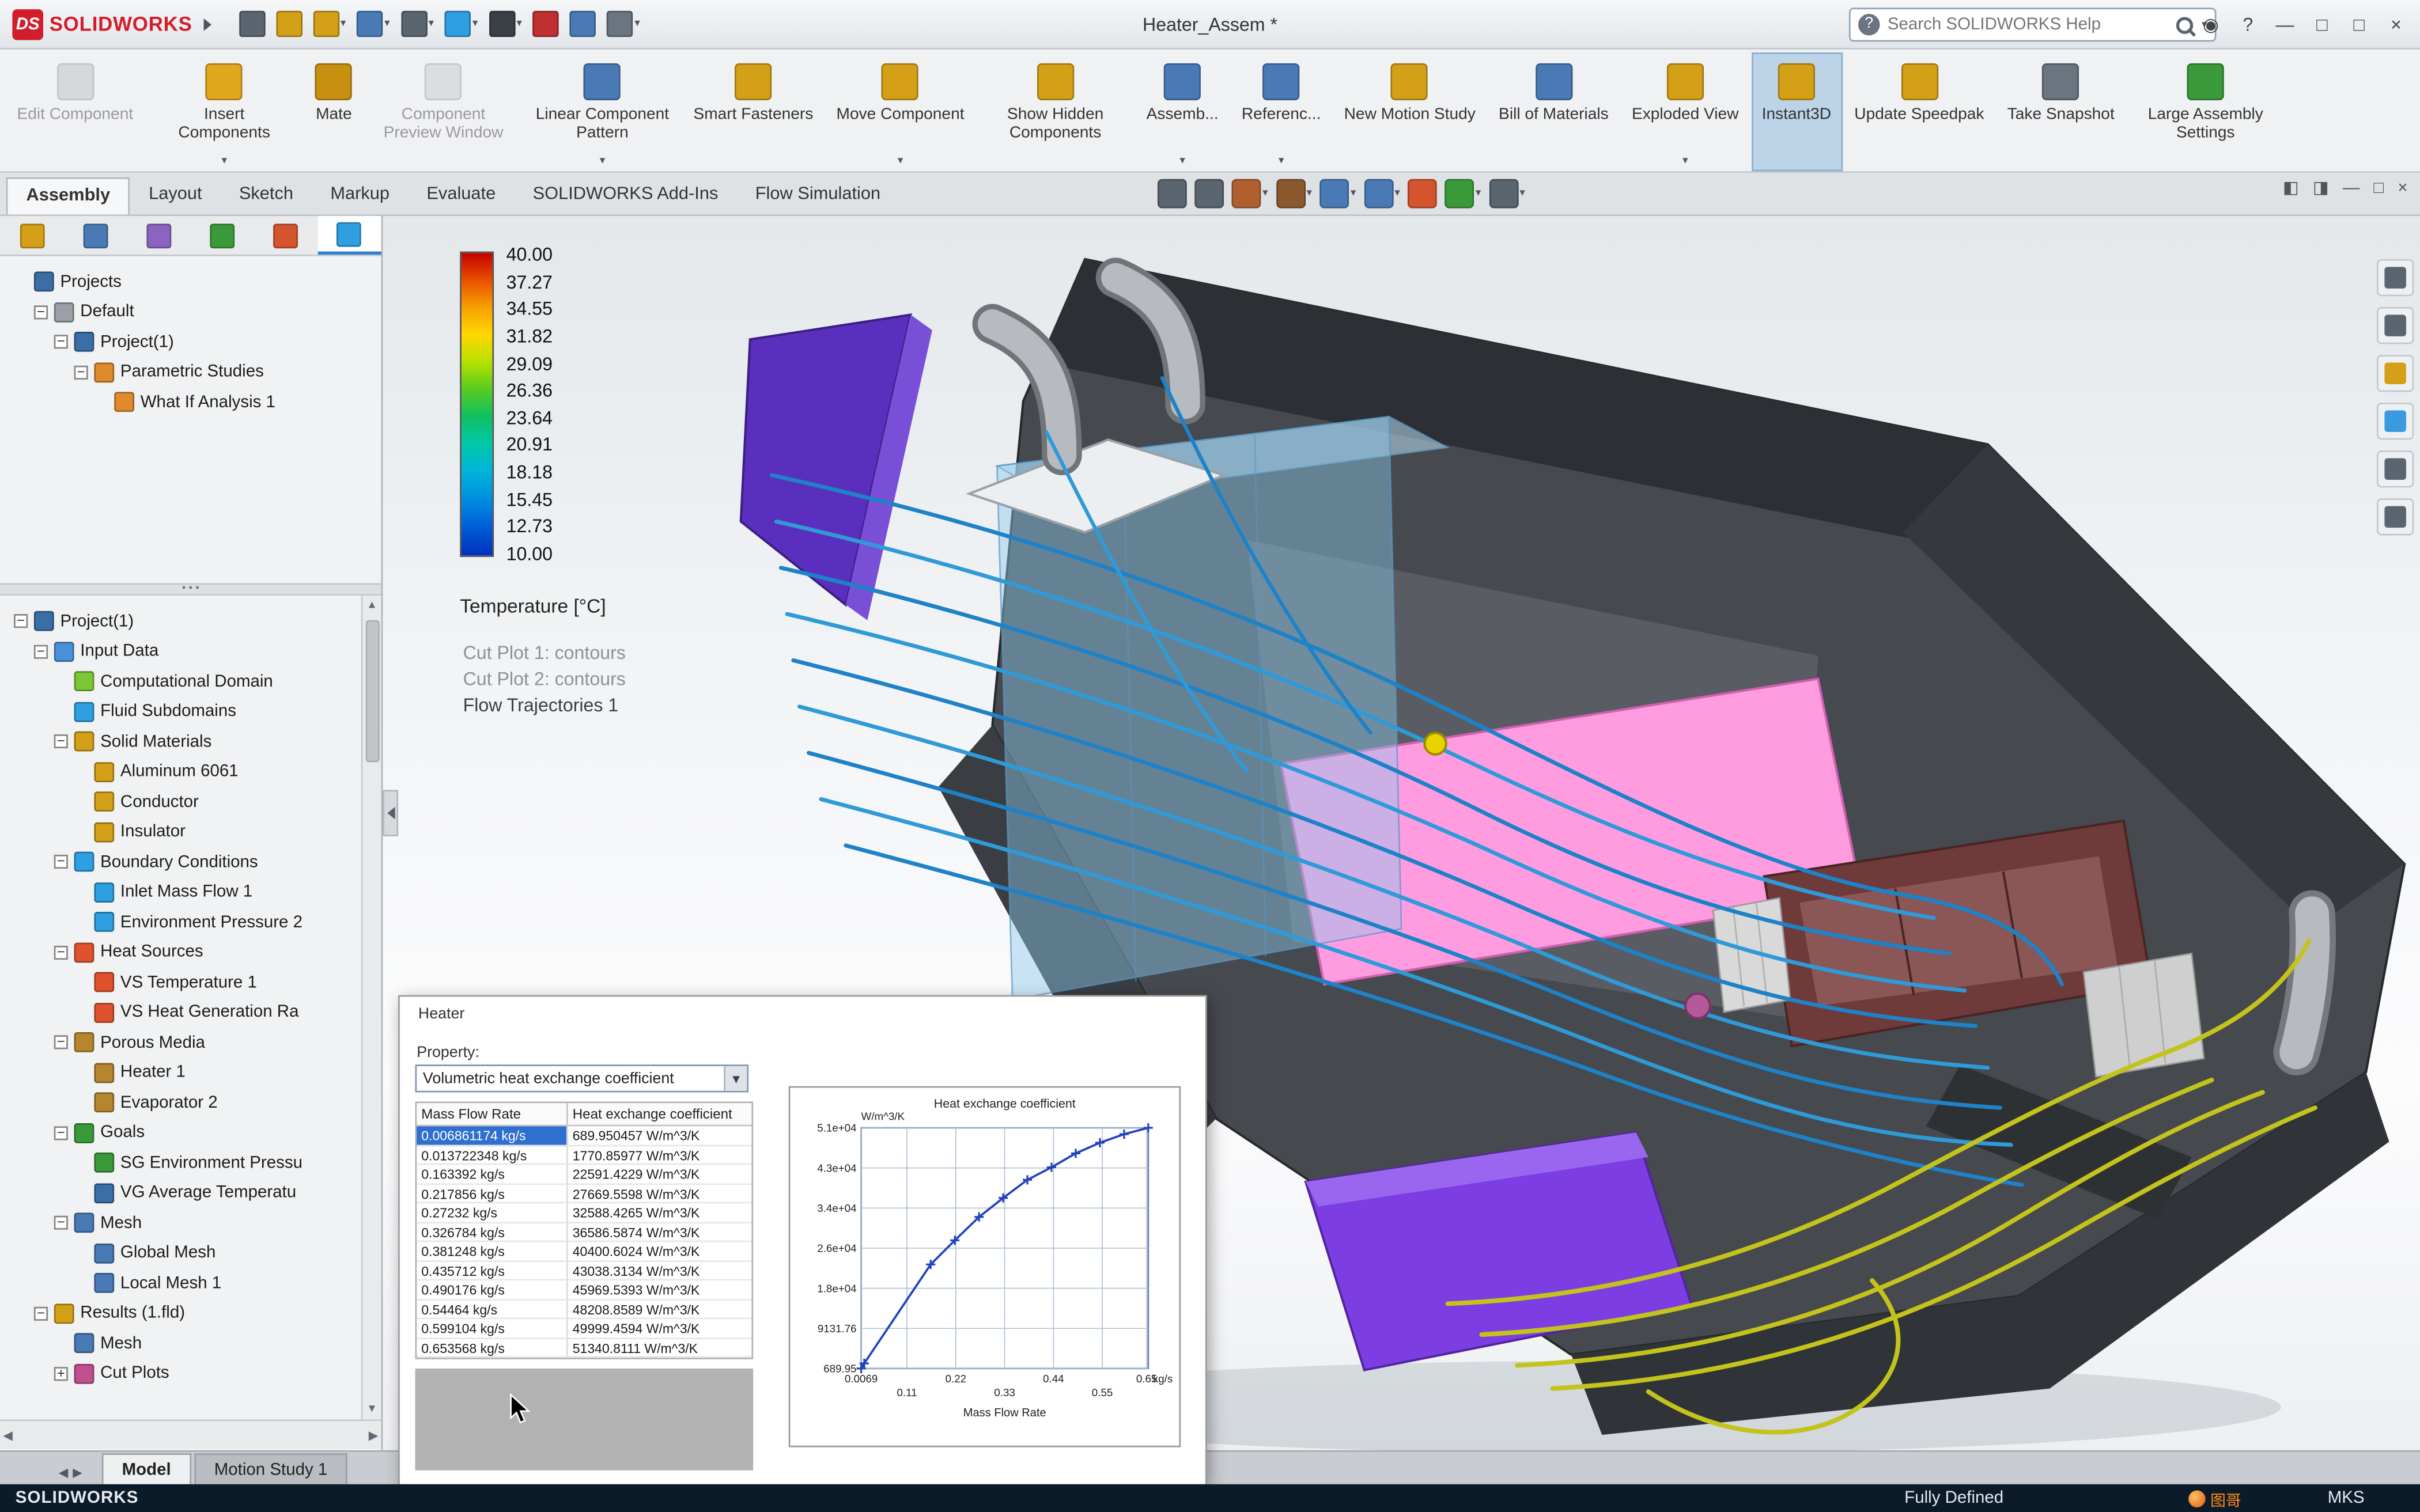 This screenshot has width=2420, height=1512. I want to click on ribbon-button: Referenc... ▾, so click(1281, 111).